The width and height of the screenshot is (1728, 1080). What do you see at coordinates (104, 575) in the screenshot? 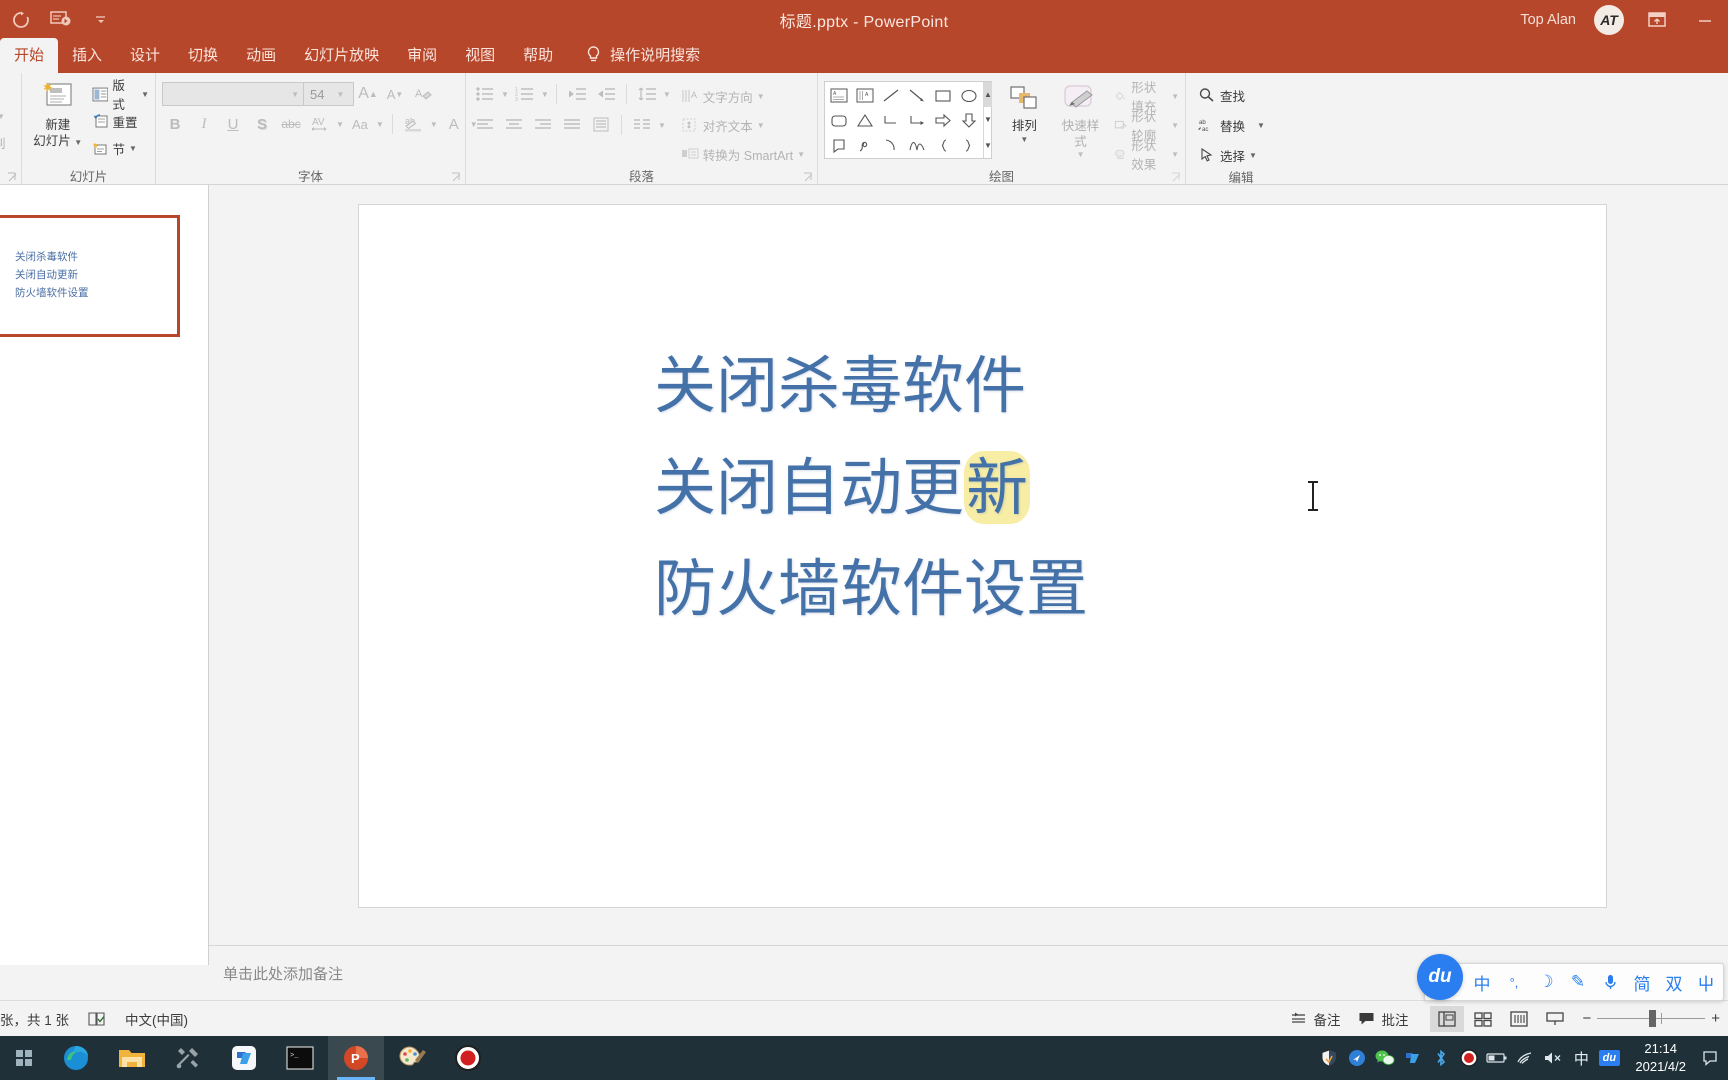
I see `slide-thumbnail-pane: 关闭杀毒软件 关闭自动更新 防火墙软件设置` at bounding box center [104, 575].